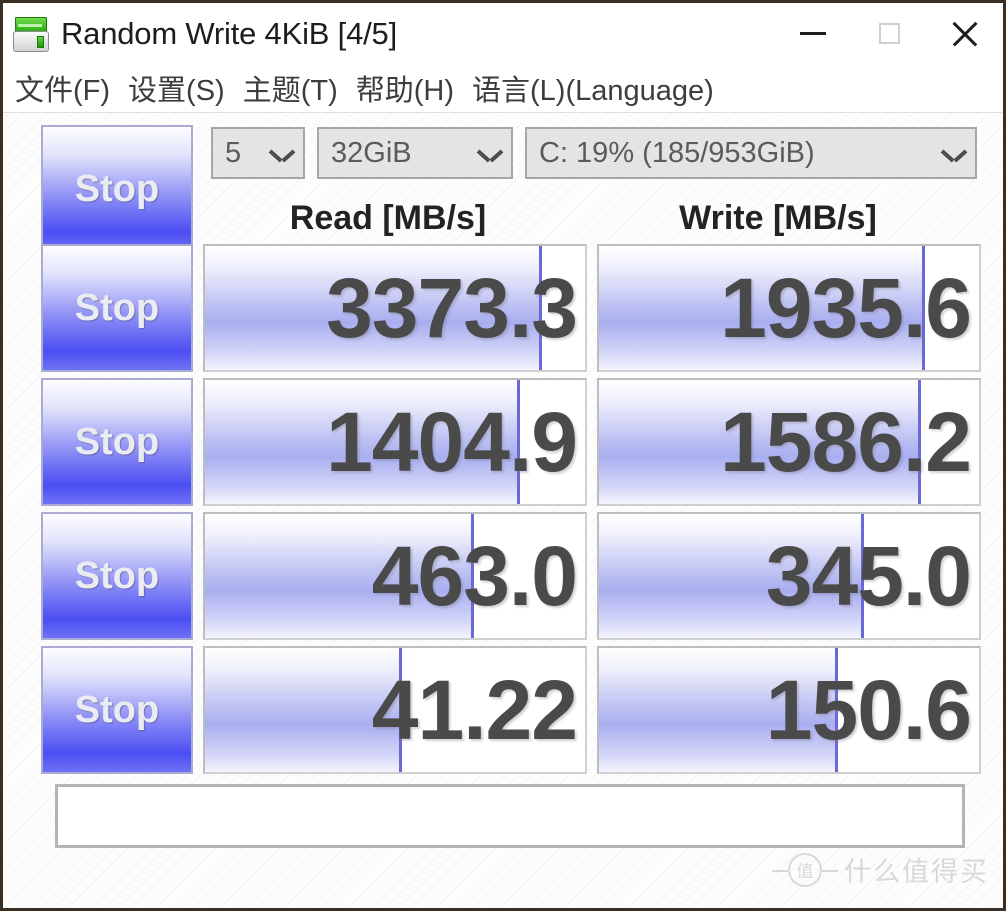  What do you see at coordinates (503, 218) in the screenshot?
I see `column-headers: Read [MB/s] Write [MB/s]` at bounding box center [503, 218].